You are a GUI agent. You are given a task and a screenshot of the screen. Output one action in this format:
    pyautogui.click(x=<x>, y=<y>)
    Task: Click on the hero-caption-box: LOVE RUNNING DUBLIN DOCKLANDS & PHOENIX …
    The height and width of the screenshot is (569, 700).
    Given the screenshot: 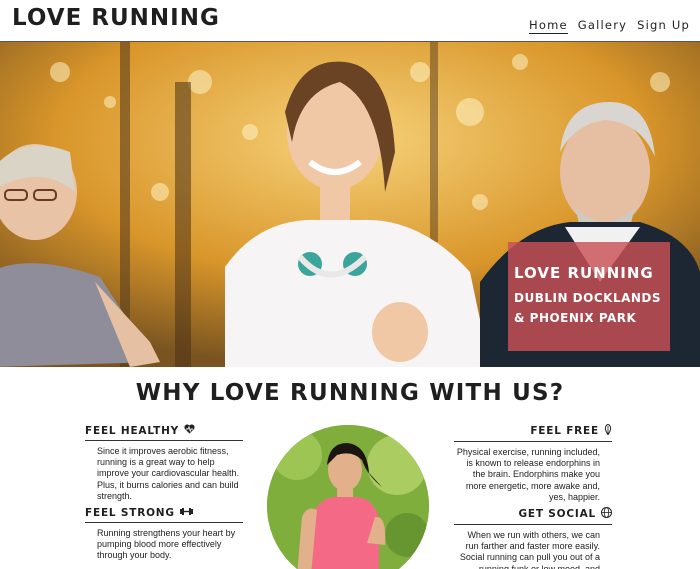 What is the action you would take?
    pyautogui.click(x=589, y=296)
    